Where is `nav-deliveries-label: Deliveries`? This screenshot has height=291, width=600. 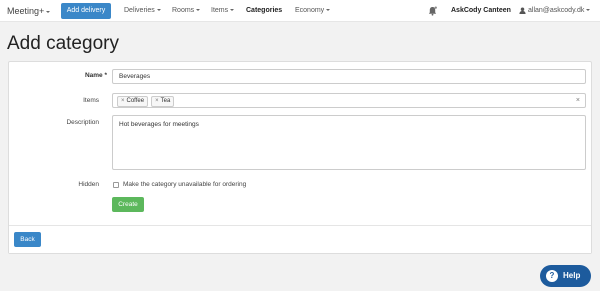
nav-deliveries-label: Deliveries is located at coordinates (139, 10).